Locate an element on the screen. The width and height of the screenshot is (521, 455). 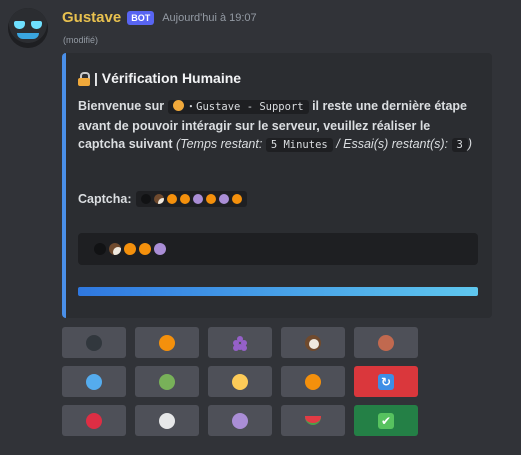
avatar is located at coordinates (28, 28).